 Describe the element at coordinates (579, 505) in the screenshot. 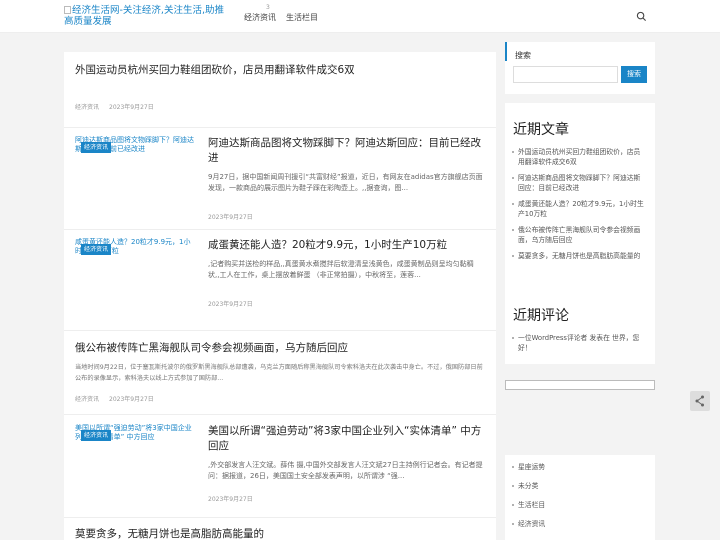

I see `category-link: 生活栏目` at that location.